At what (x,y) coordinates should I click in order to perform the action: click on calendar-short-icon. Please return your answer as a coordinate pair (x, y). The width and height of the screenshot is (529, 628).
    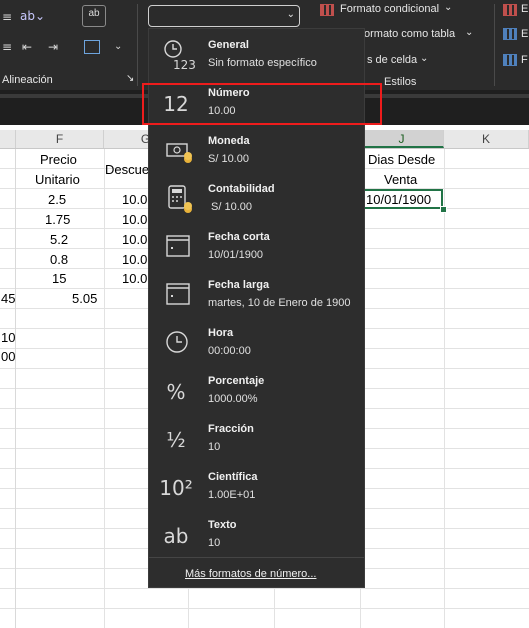
    Looking at the image, I should click on (179, 248).